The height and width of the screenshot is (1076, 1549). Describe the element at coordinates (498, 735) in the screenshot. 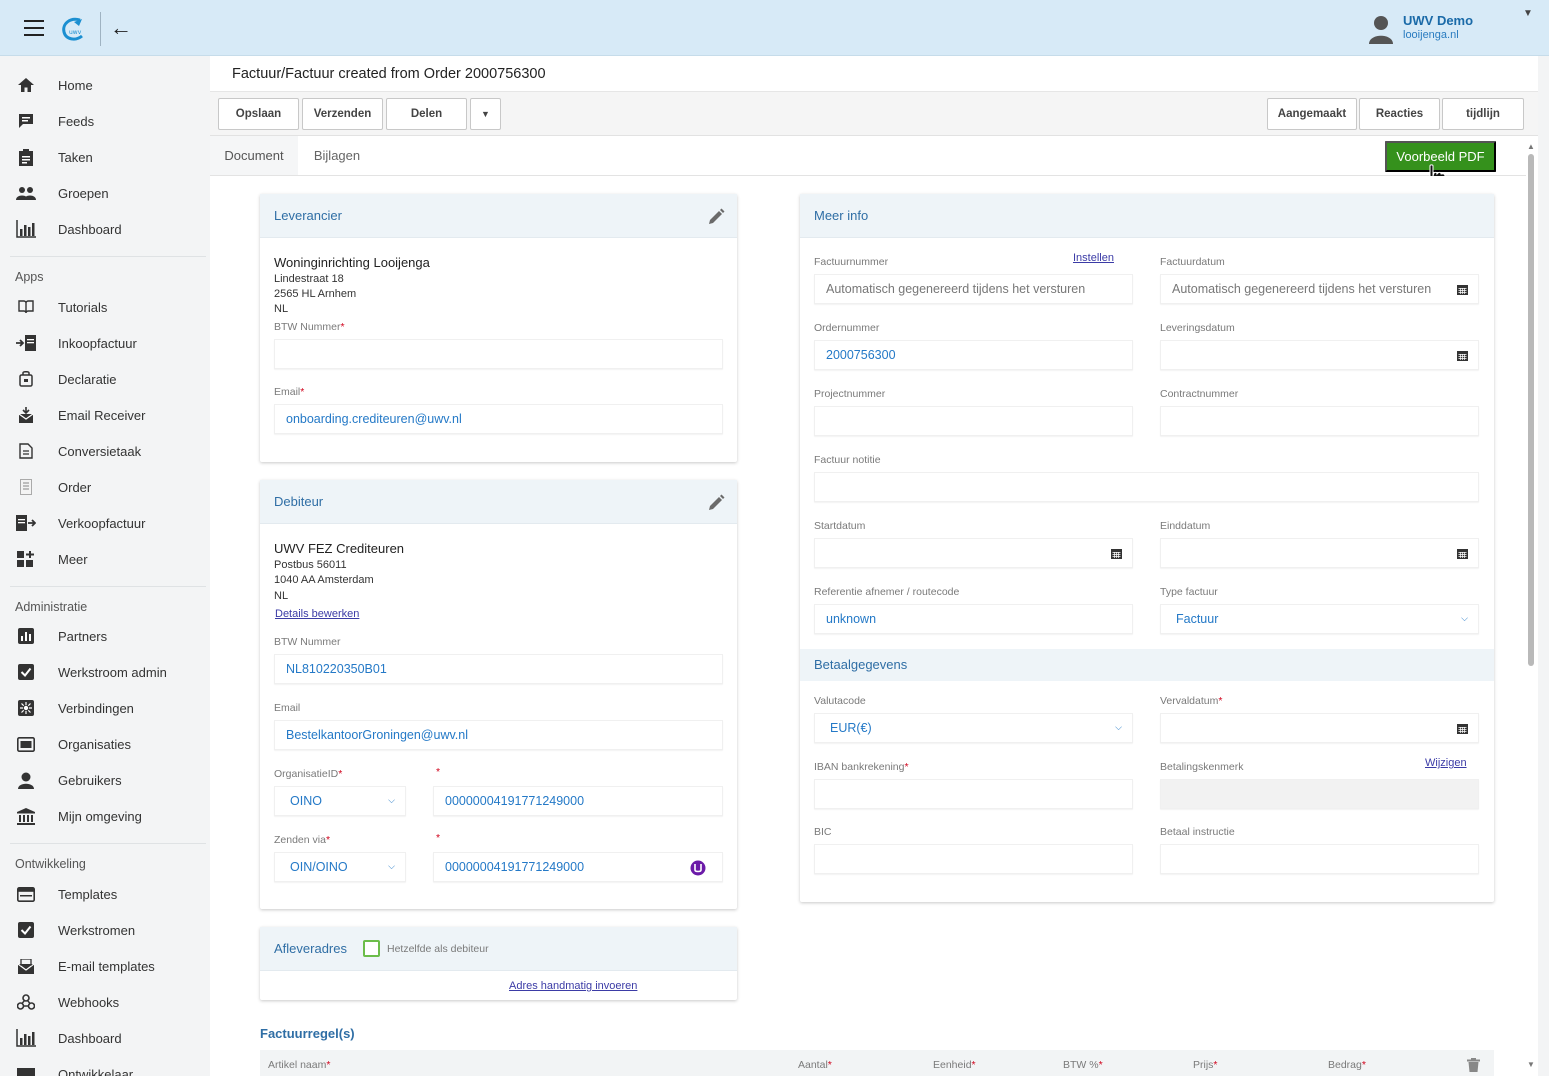

I see `debtor-email-input: BestelkantoorGroningen@uwv.nl` at that location.